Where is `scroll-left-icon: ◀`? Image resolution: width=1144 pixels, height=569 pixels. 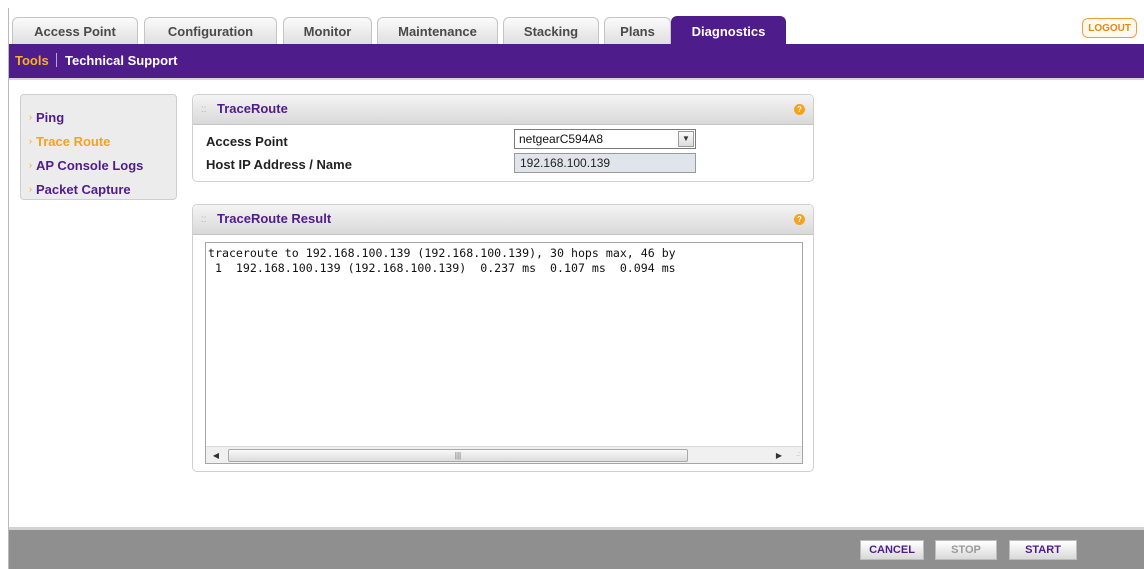 scroll-left-icon: ◀ is located at coordinates (216, 455).